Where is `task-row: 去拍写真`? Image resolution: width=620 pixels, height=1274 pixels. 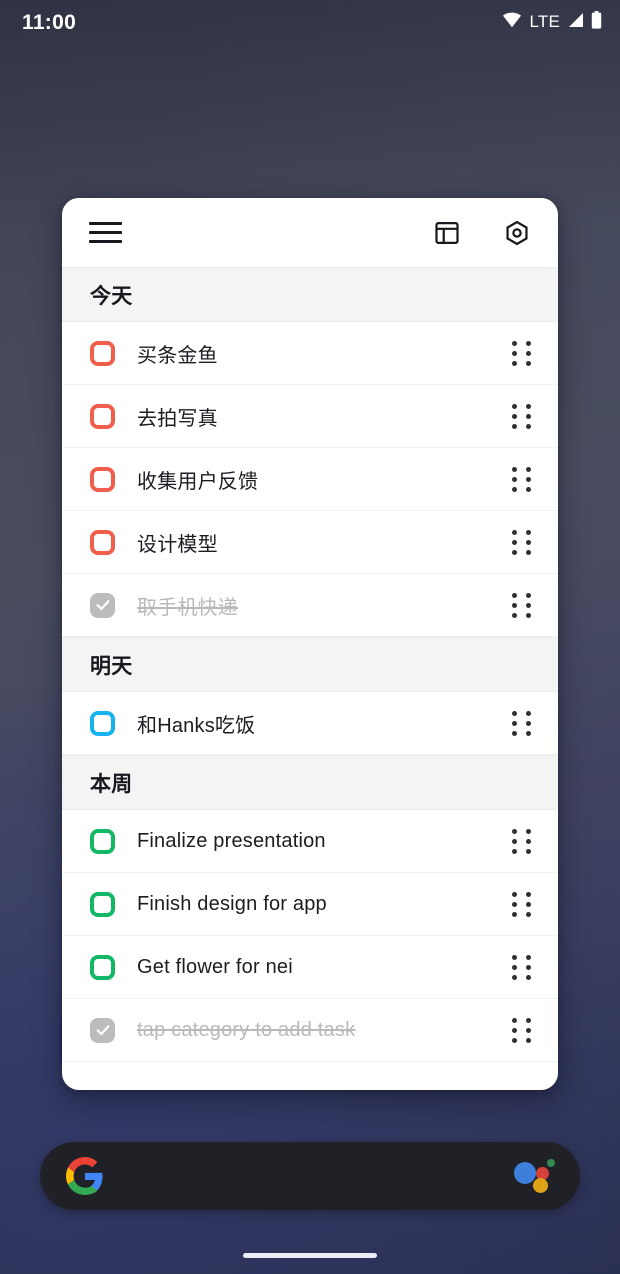
task-row: 去拍写真 is located at coordinates (310, 416).